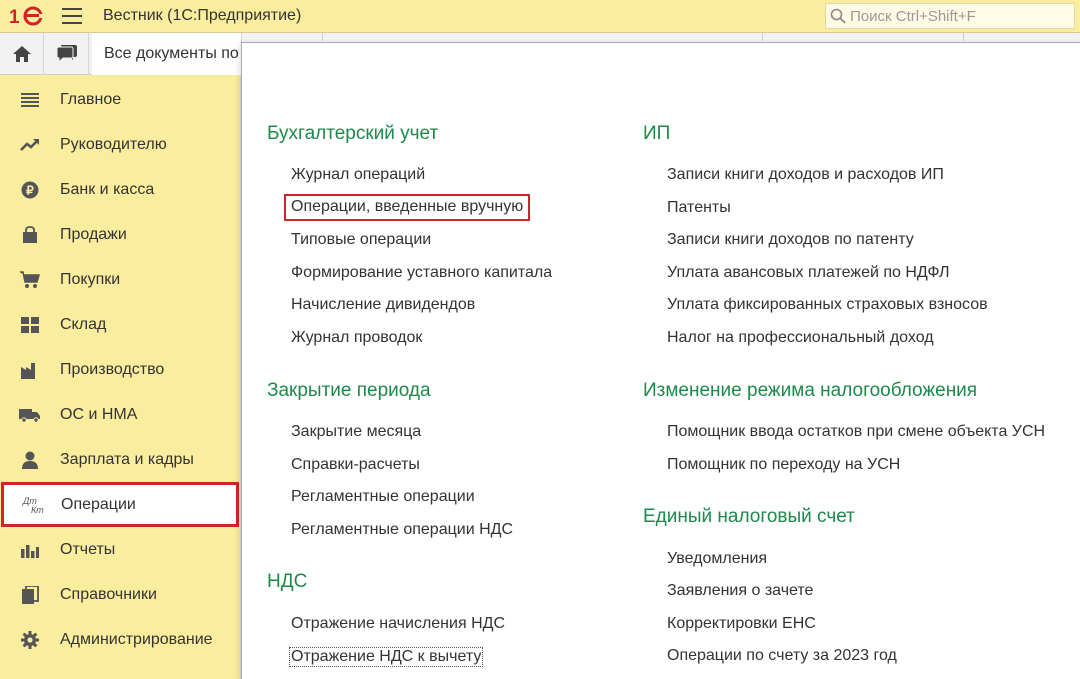 This screenshot has width=1080, height=679. I want to click on link-routine-operations: Регламентные операции, so click(383, 497).